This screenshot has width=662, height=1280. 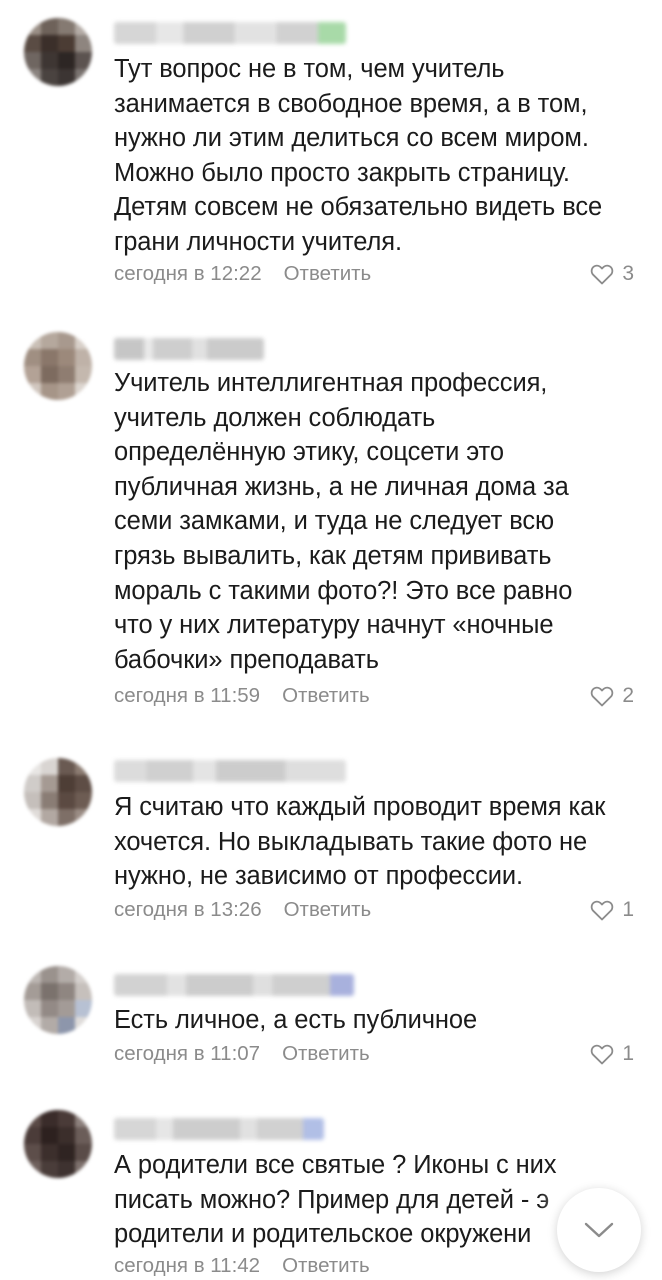 I want to click on comment-meta: сегодня в 13:26 Ответить, so click(x=242, y=910).